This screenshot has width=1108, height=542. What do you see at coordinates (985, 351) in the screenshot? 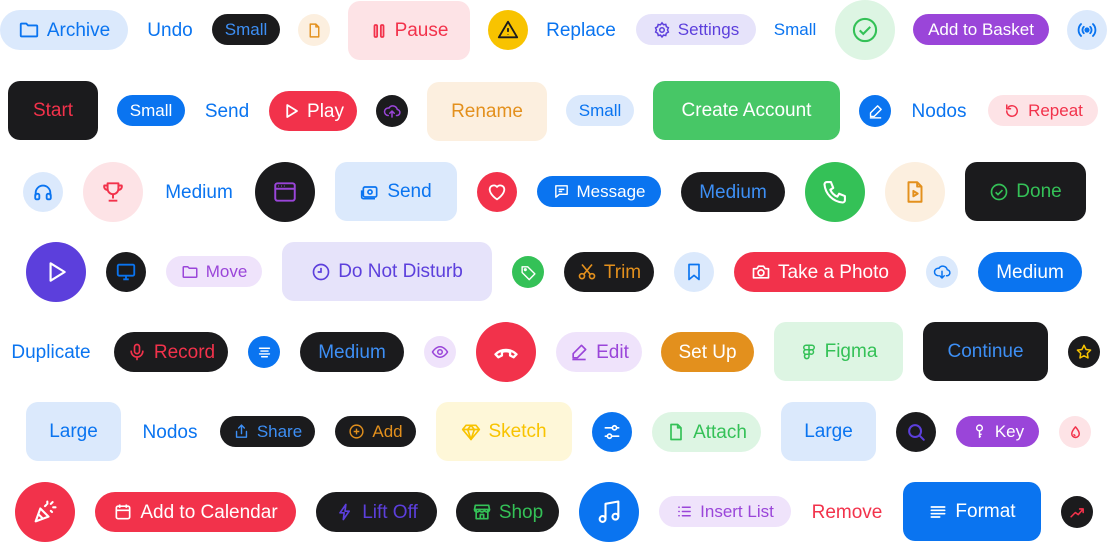
I see `continue-button: Continue` at bounding box center [985, 351].